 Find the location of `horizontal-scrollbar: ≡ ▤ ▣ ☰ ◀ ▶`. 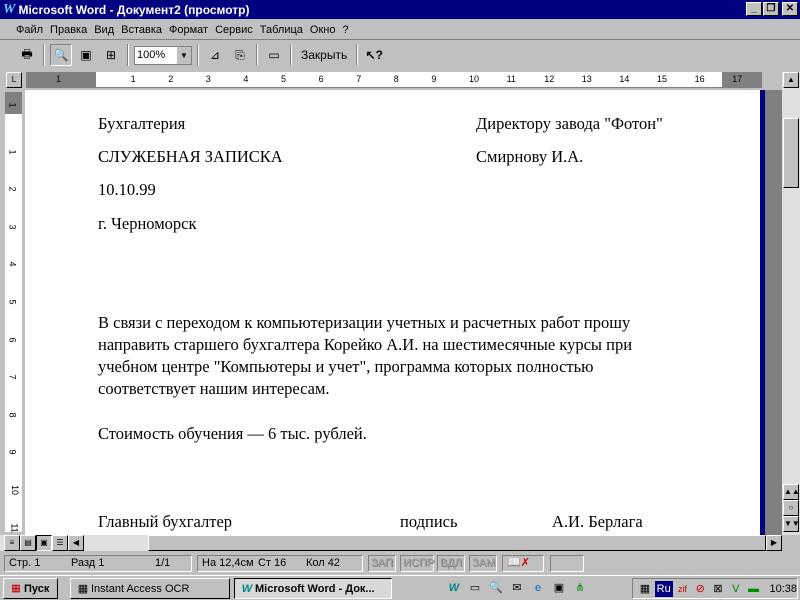

horizontal-scrollbar: ≡ ▤ ▣ ☰ ◀ ▶ is located at coordinates (391, 543).